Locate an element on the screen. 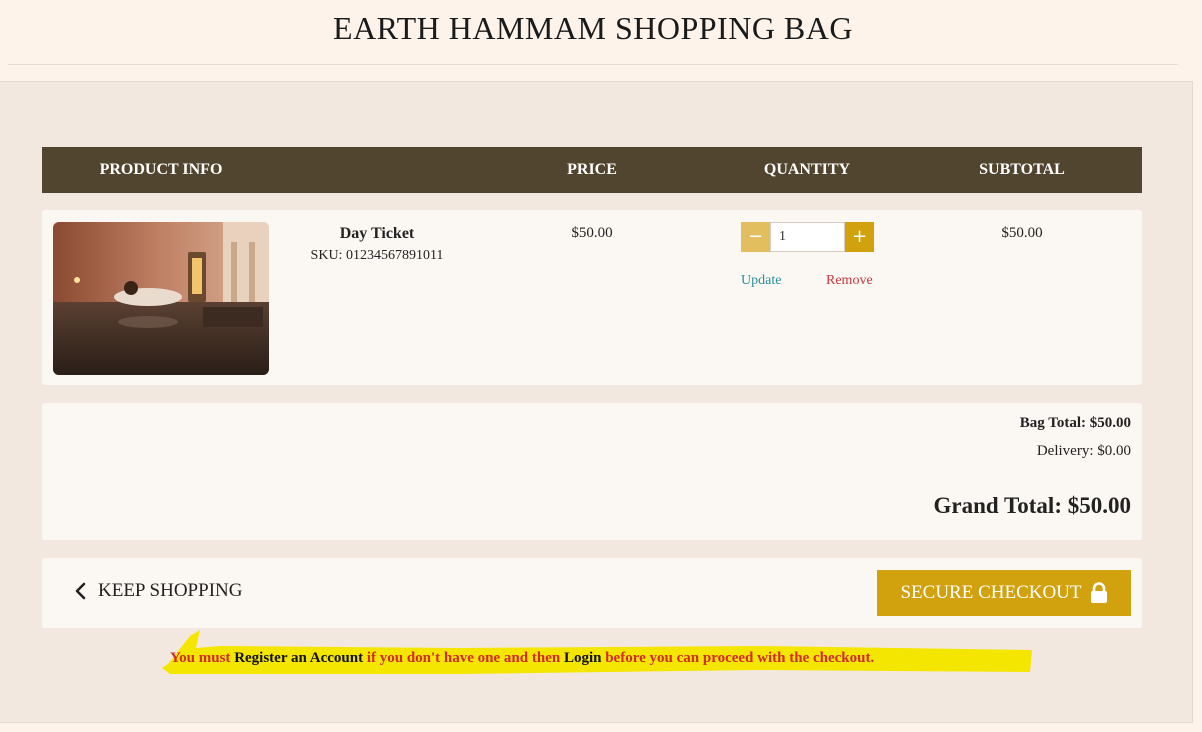 This screenshot has width=1202, height=732. product-name: Day Ticket is located at coordinates (377, 233).